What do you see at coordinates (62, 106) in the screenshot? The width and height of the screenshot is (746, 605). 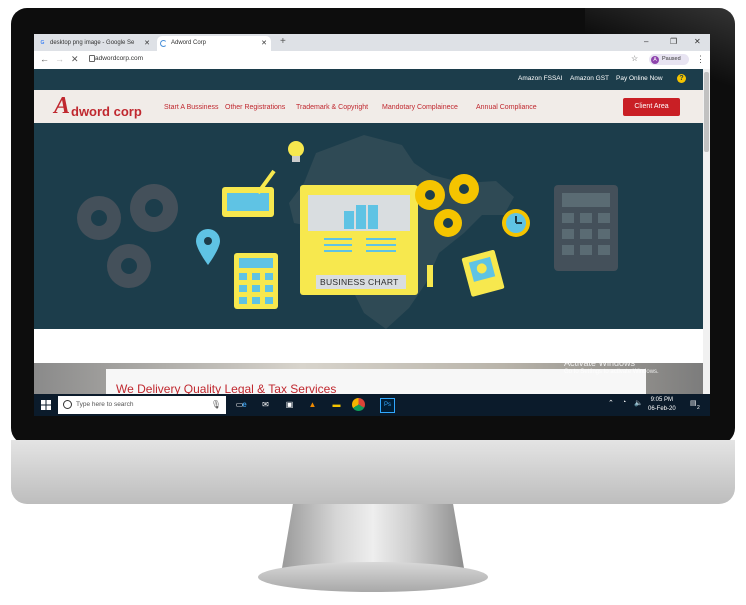 I see `logo-letter: A` at bounding box center [62, 106].